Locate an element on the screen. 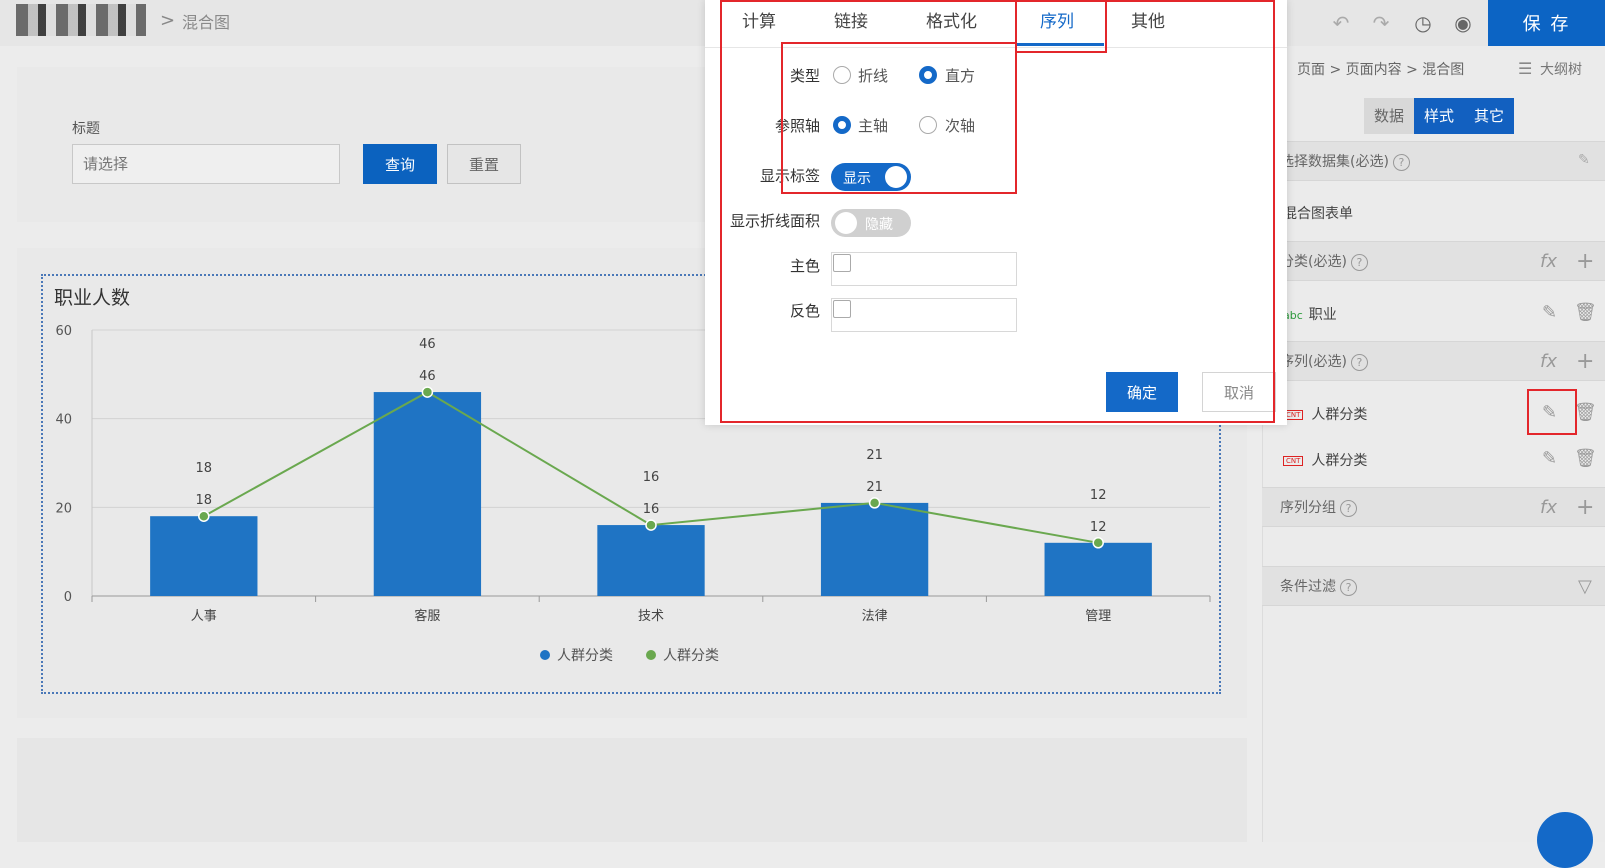  help-float-button is located at coordinates (1565, 840).